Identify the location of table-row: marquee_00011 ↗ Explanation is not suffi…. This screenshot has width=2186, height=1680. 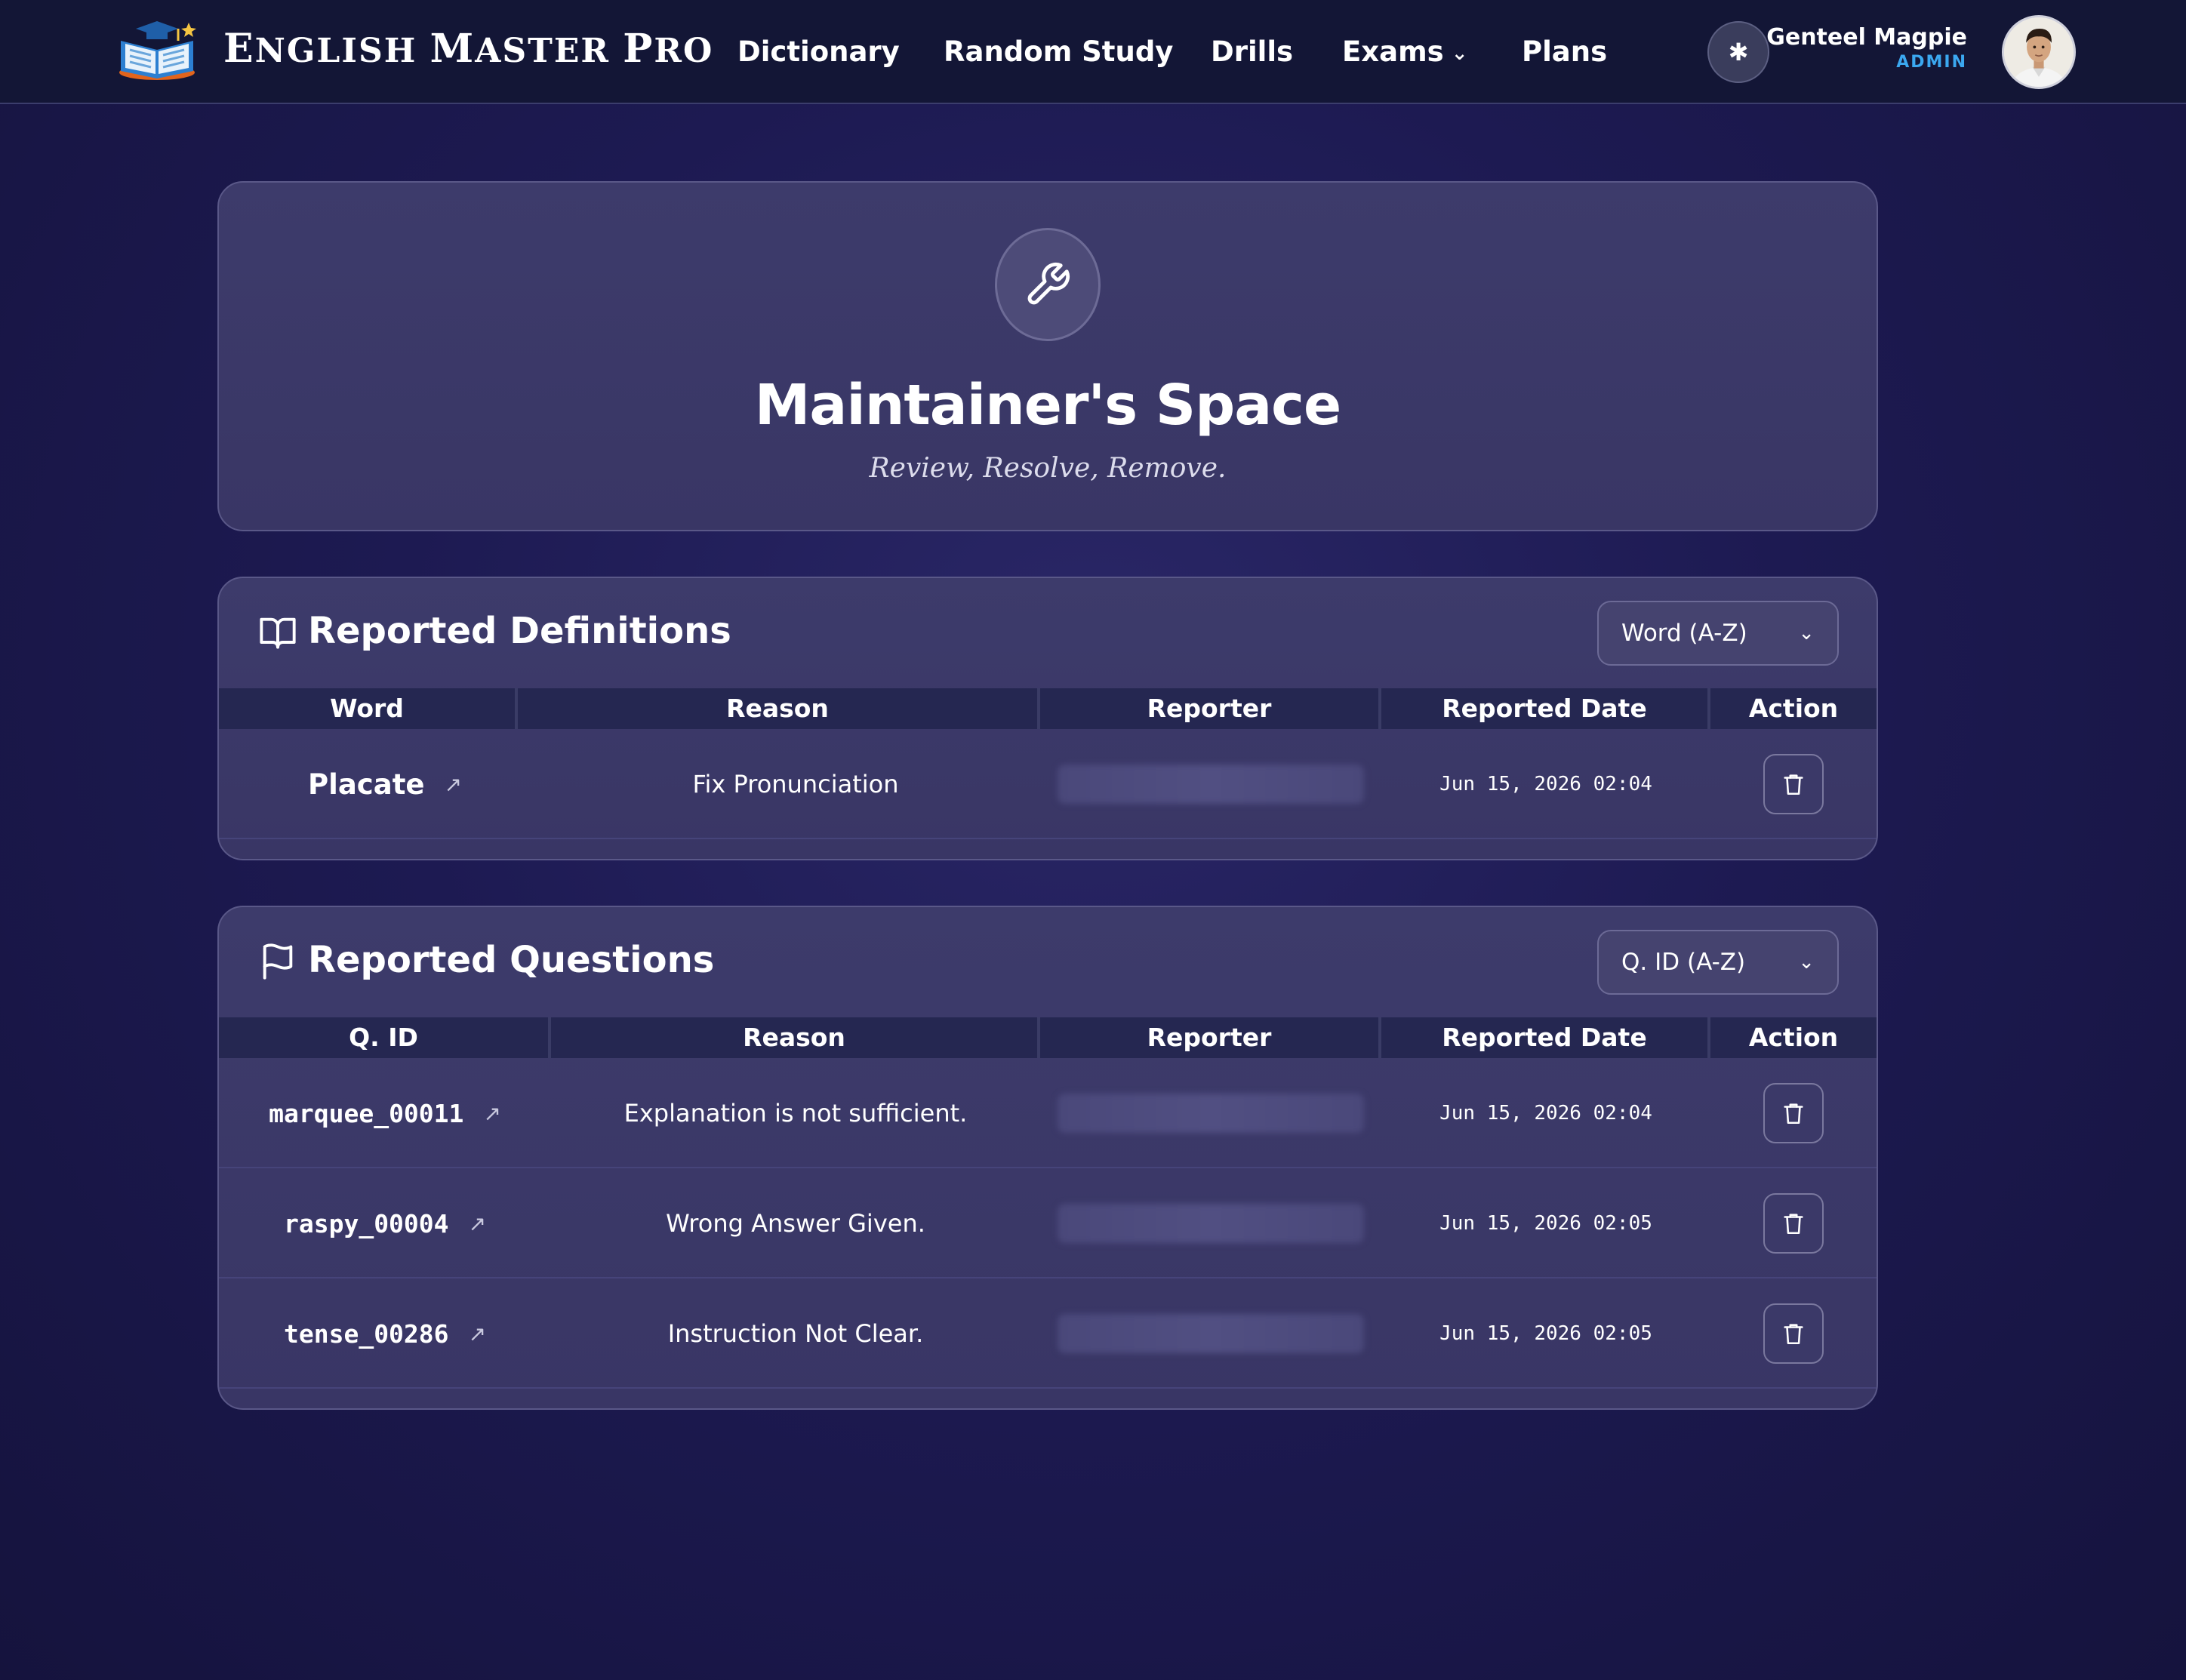
(1048, 1113).